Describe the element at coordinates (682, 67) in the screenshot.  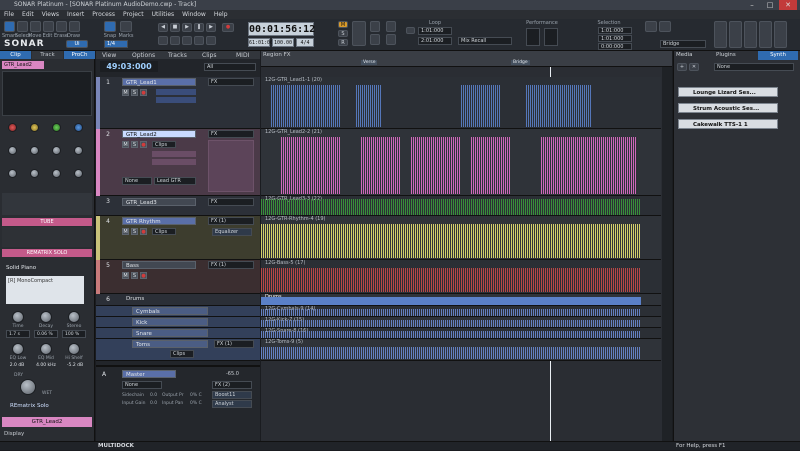
I see `insert-synth-button: +` at that location.